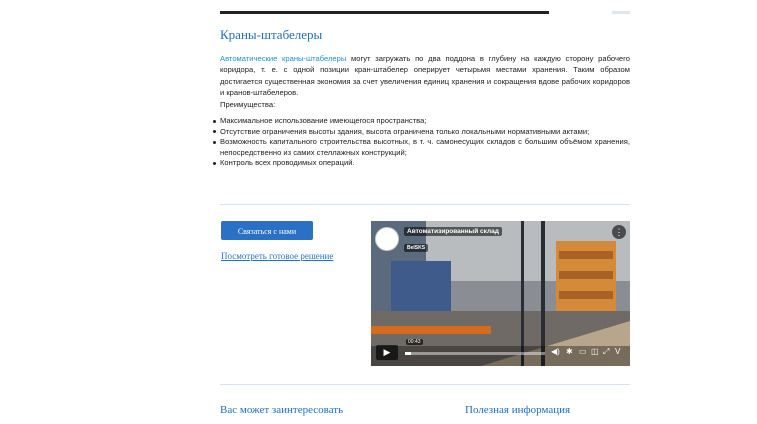 The width and height of the screenshot is (757, 424). What do you see at coordinates (619, 232) in the screenshot?
I see `menu-icon: ⋮` at bounding box center [619, 232].